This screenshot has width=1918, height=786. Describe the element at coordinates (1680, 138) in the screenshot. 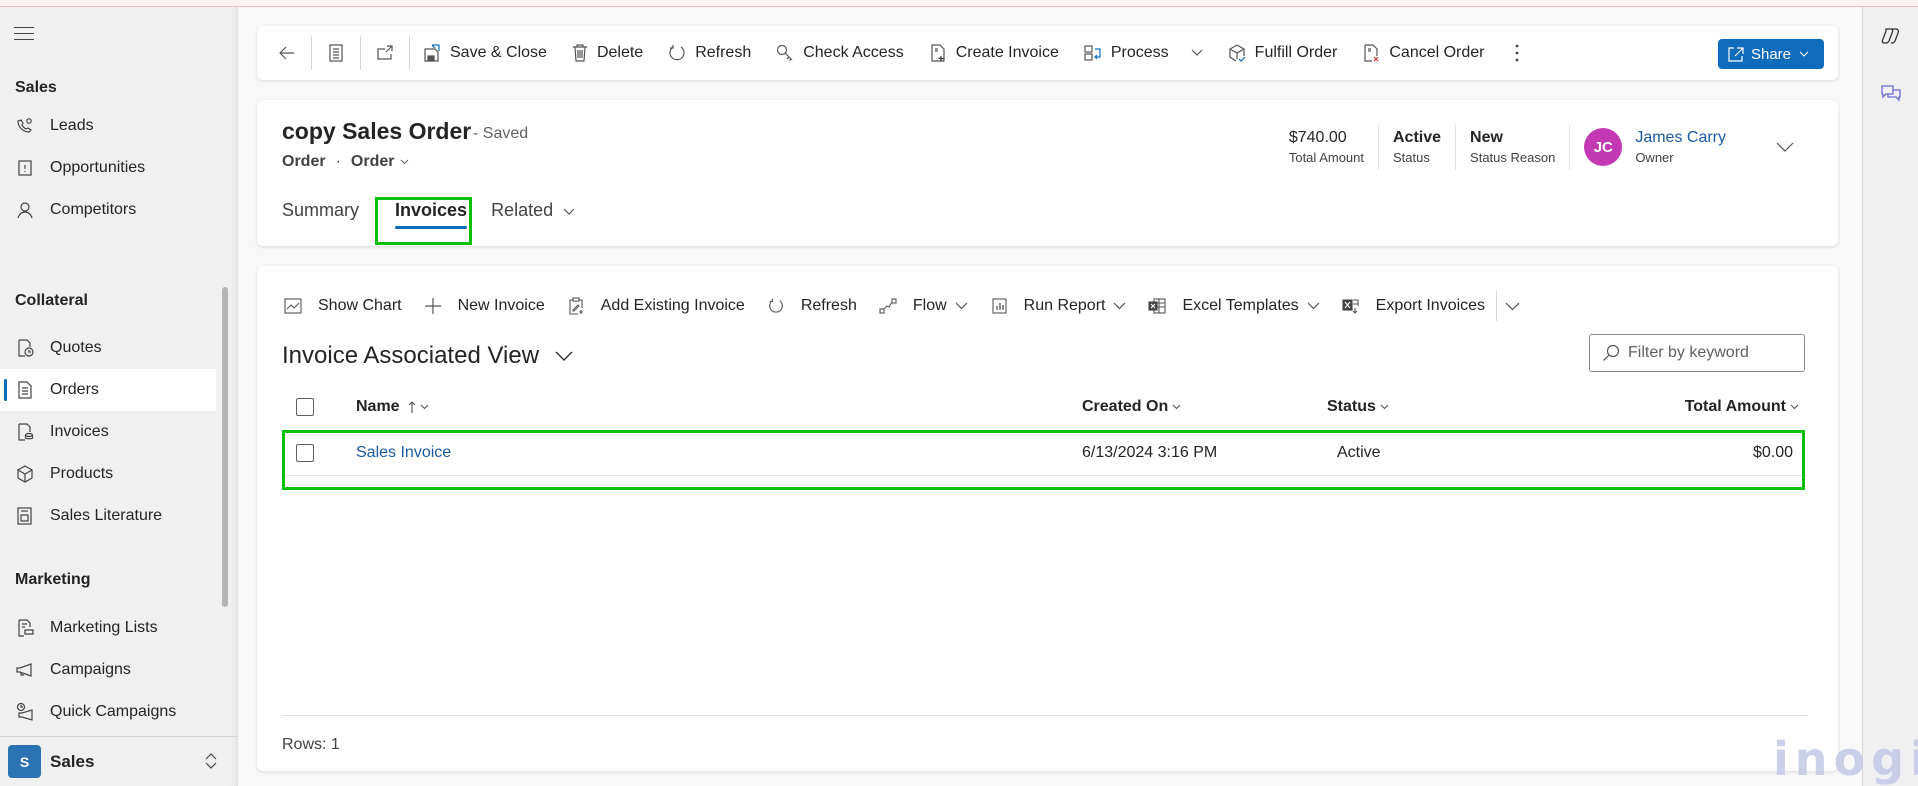

I see `owner-link: James Carry` at that location.